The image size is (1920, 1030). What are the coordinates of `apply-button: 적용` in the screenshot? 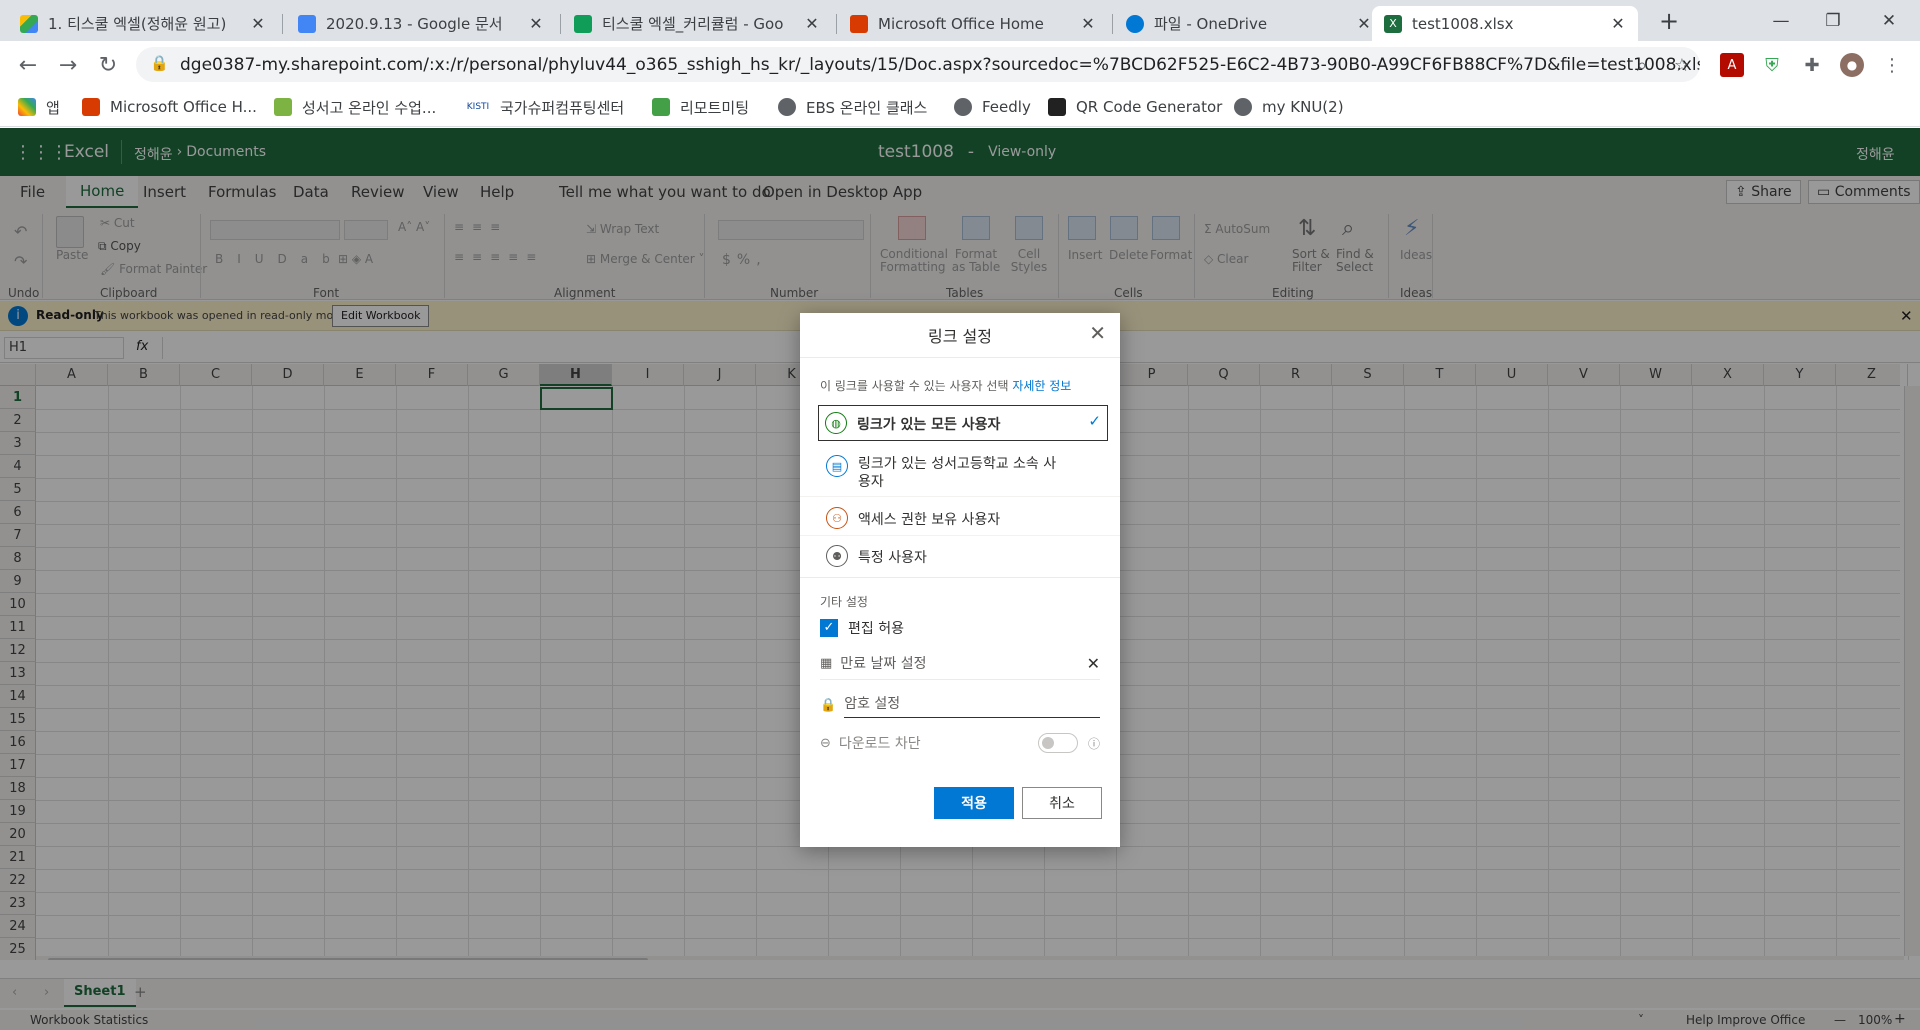 It's located at (974, 803).